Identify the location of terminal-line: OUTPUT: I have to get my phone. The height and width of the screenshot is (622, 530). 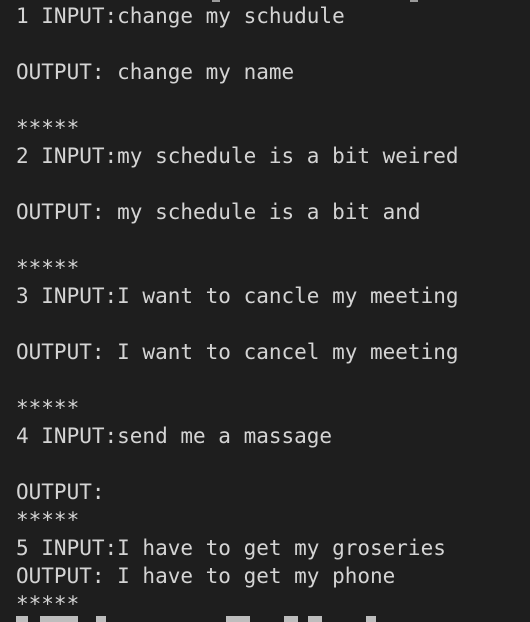
(206, 576).